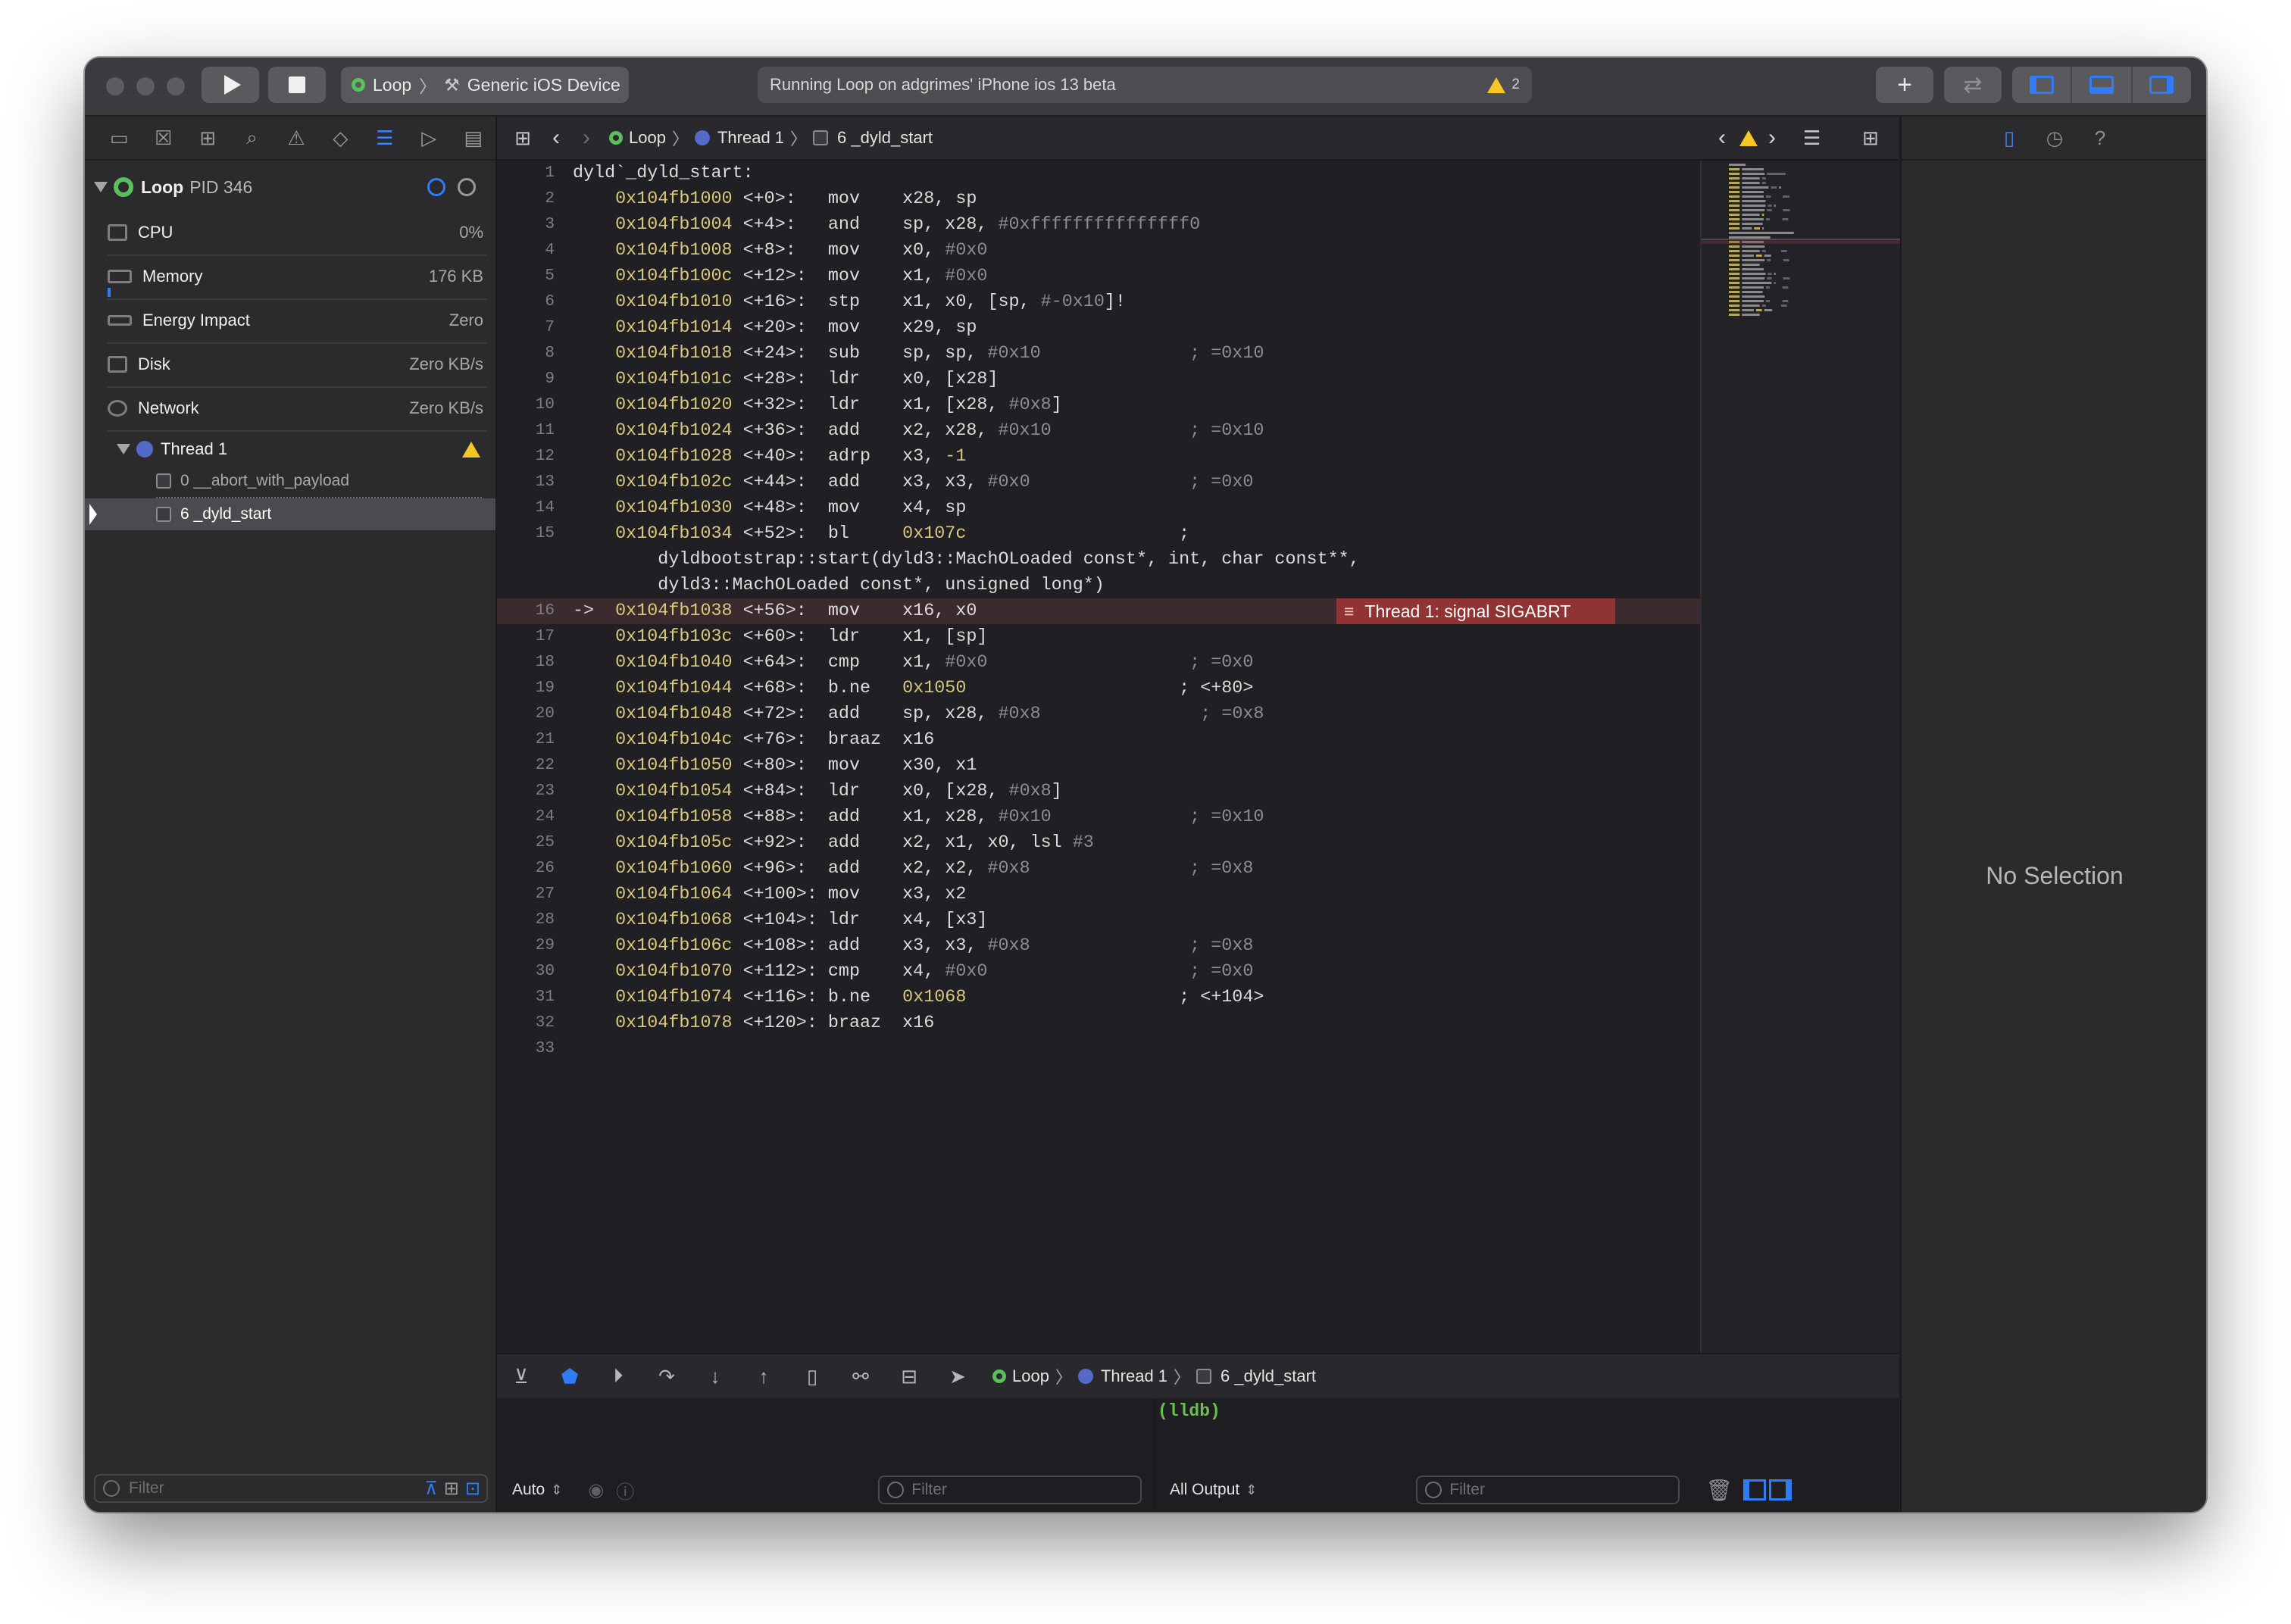  What do you see at coordinates (526, 637) in the screenshot?
I see `line-number: 17` at bounding box center [526, 637].